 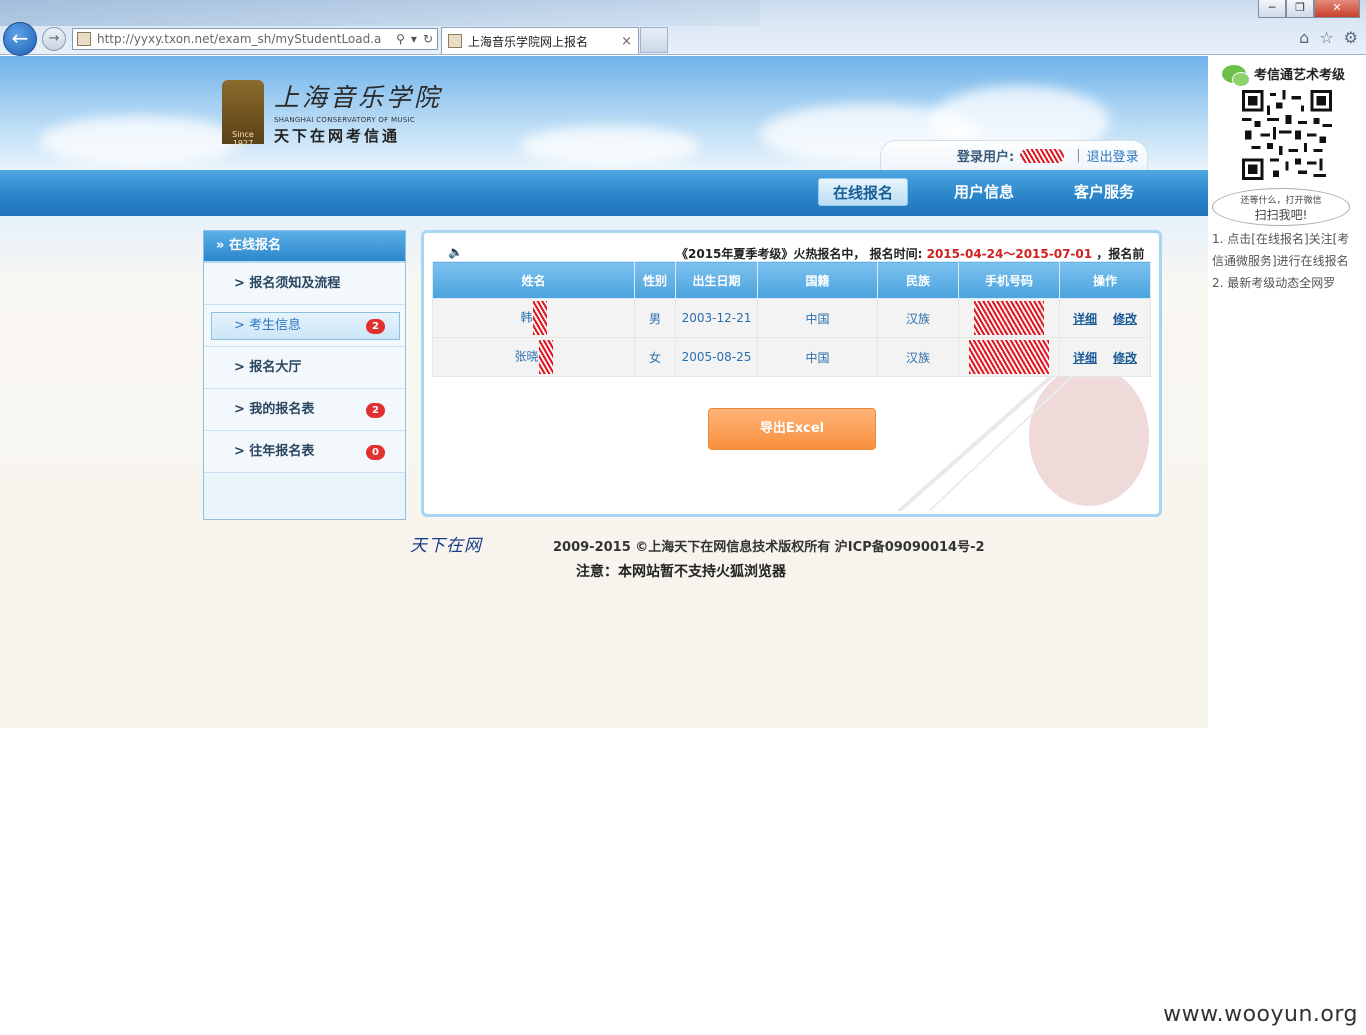 What do you see at coordinates (1281, 239) in the screenshot?
I see `ad-tip-1: 1. 点击[在线报名]关注[考` at bounding box center [1281, 239].